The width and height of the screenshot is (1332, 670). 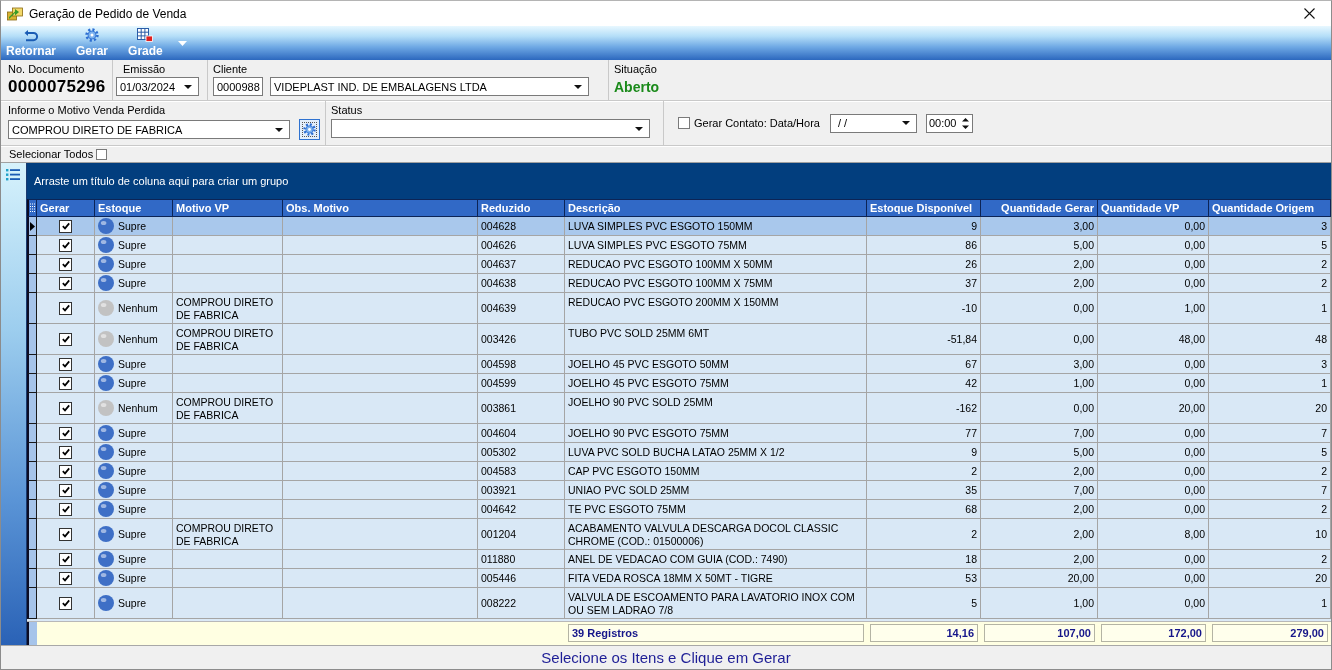 I want to click on table-cell: 0,00, so click(x=1153, y=603).